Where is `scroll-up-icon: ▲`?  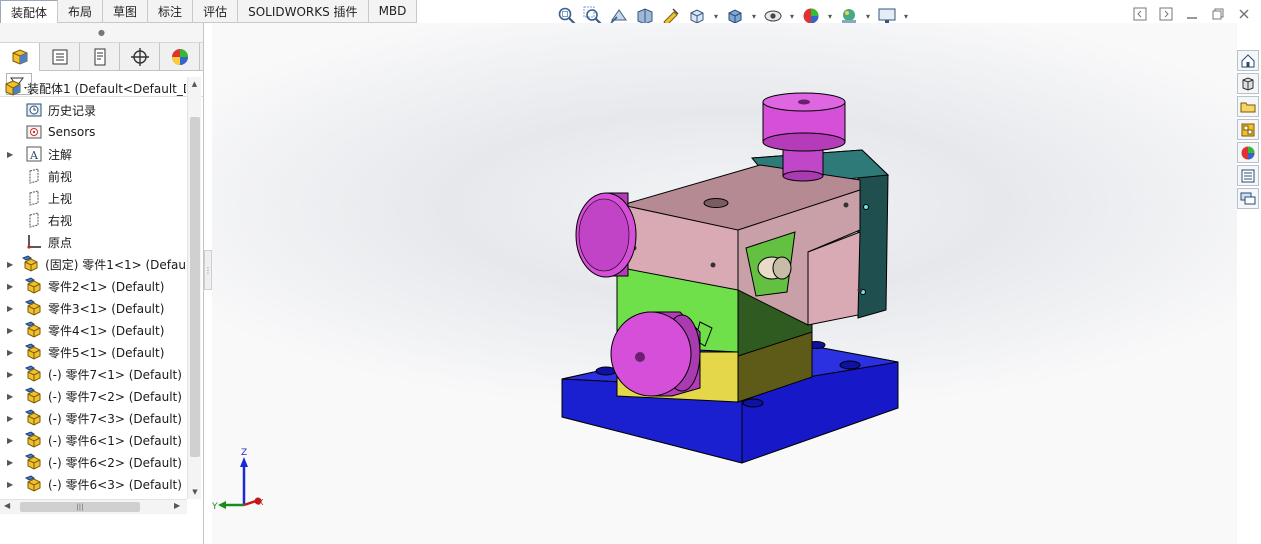 scroll-up-icon: ▲ is located at coordinates (194, 84).